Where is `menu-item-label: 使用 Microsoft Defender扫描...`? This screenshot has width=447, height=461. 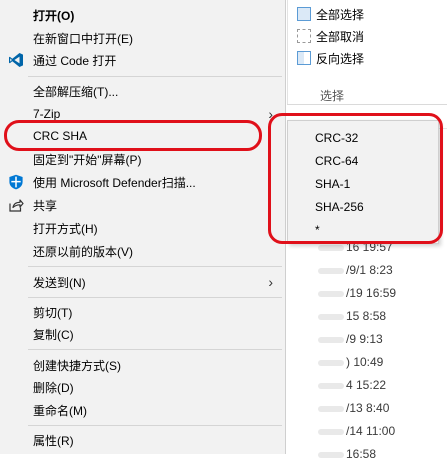 menu-item-label: 使用 Microsoft Defender扫描... is located at coordinates (114, 182).